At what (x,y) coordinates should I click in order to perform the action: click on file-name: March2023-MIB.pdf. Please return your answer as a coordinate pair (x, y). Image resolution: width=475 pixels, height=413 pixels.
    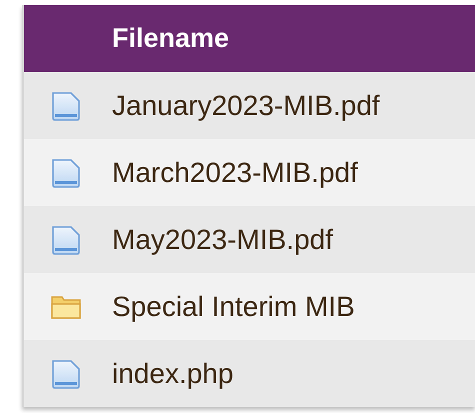
    Looking at the image, I should click on (235, 172).